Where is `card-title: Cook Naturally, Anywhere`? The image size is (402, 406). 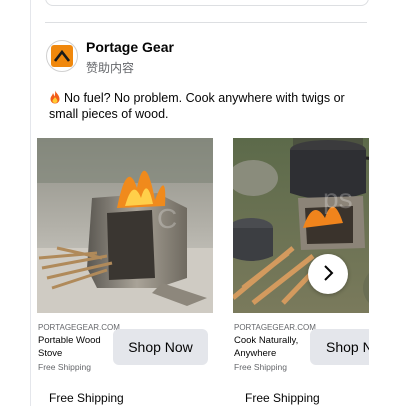 card-title: Cook Naturally, Anywhere is located at coordinates (272, 347).